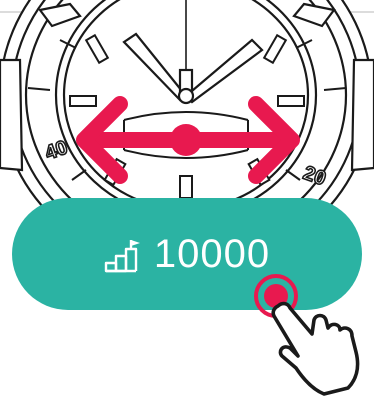  I want to click on hand-pointer-icon, so click(307, 335).